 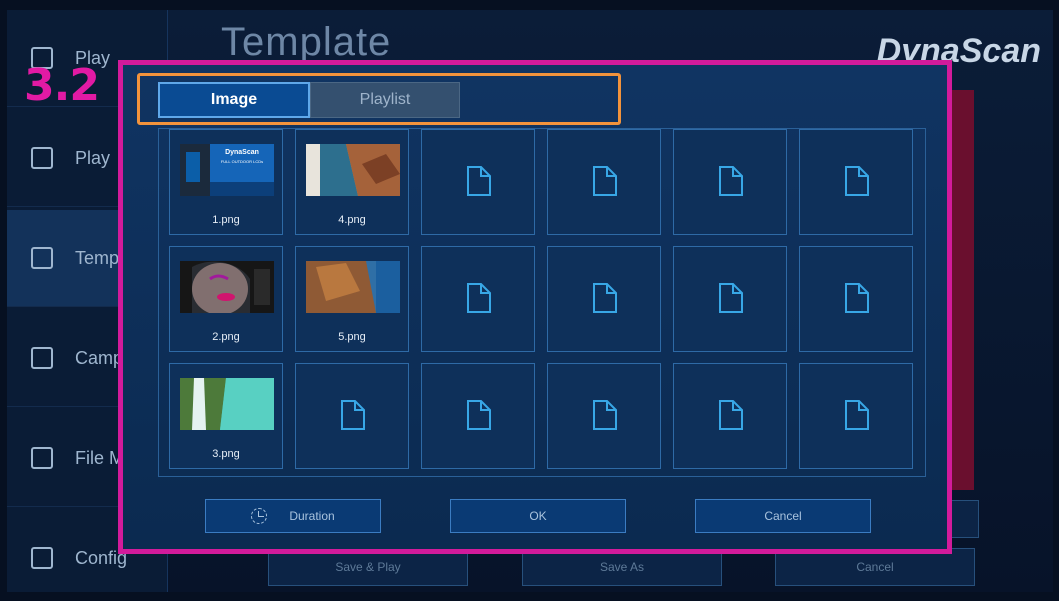 What do you see at coordinates (93, 157) in the screenshot?
I see `sidebar-item-label: Play` at bounding box center [93, 157].